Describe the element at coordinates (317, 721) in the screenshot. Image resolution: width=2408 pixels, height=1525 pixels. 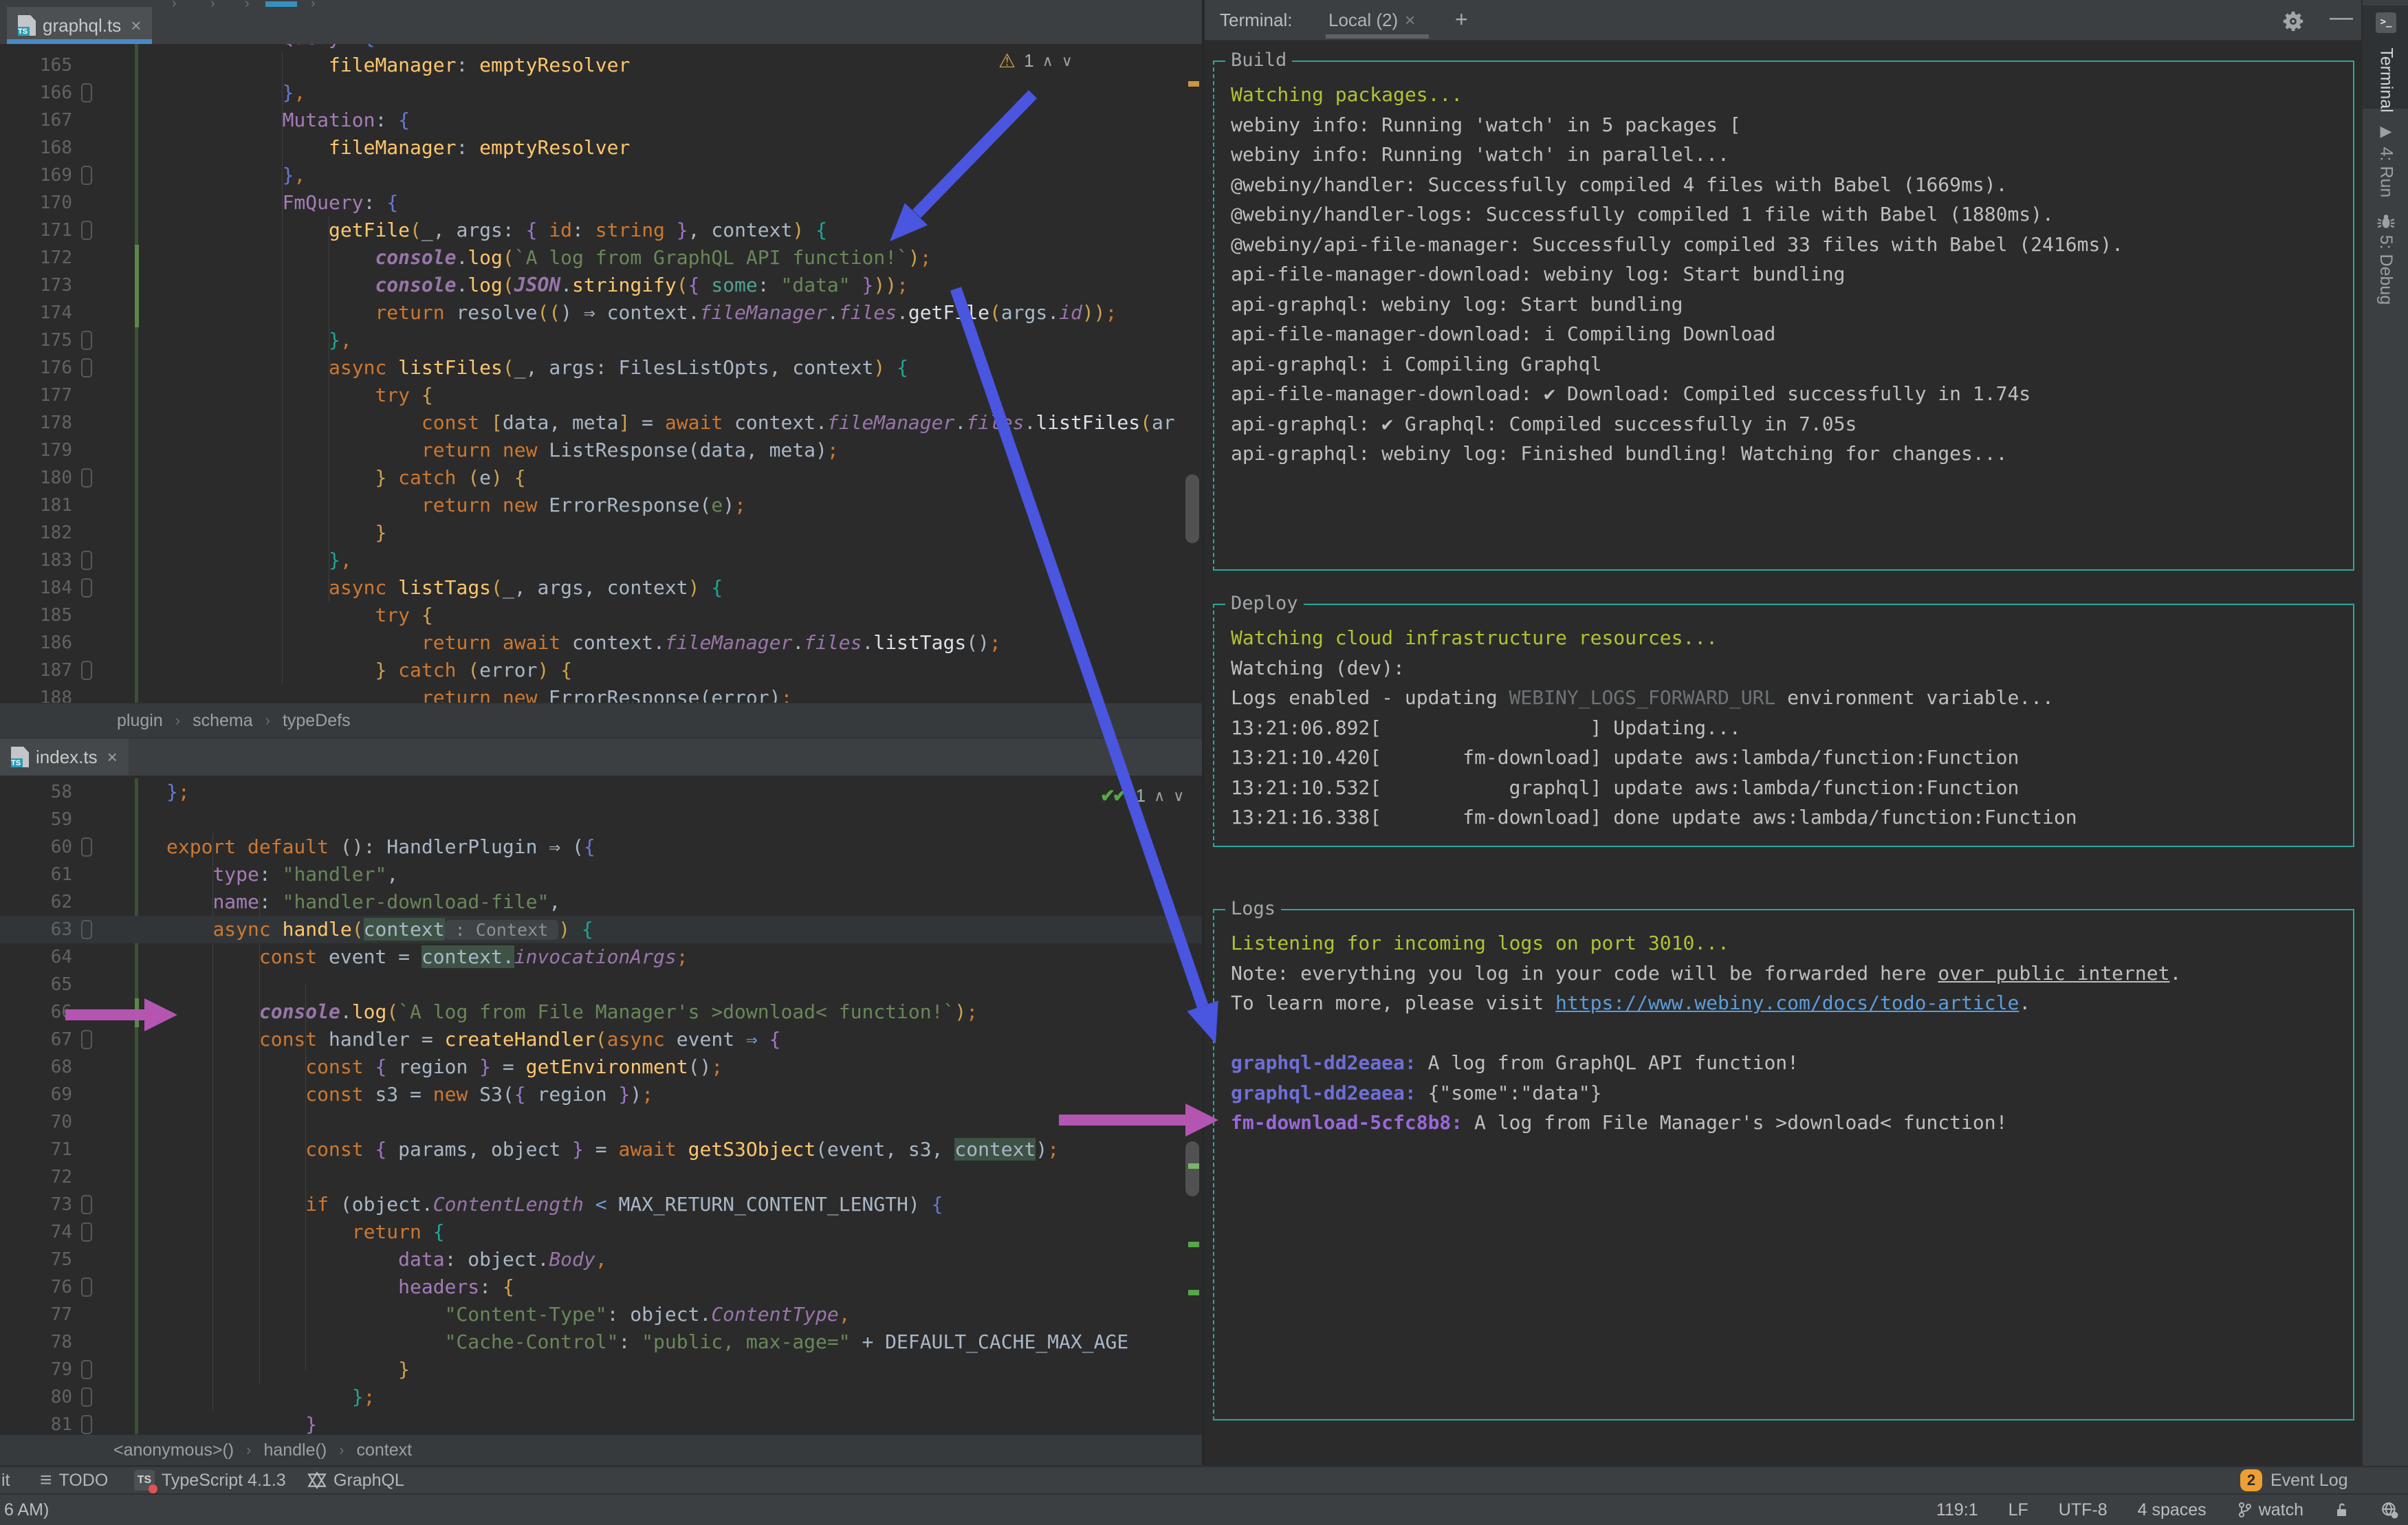
I see `breadcrumb-item: typeDefs` at that location.